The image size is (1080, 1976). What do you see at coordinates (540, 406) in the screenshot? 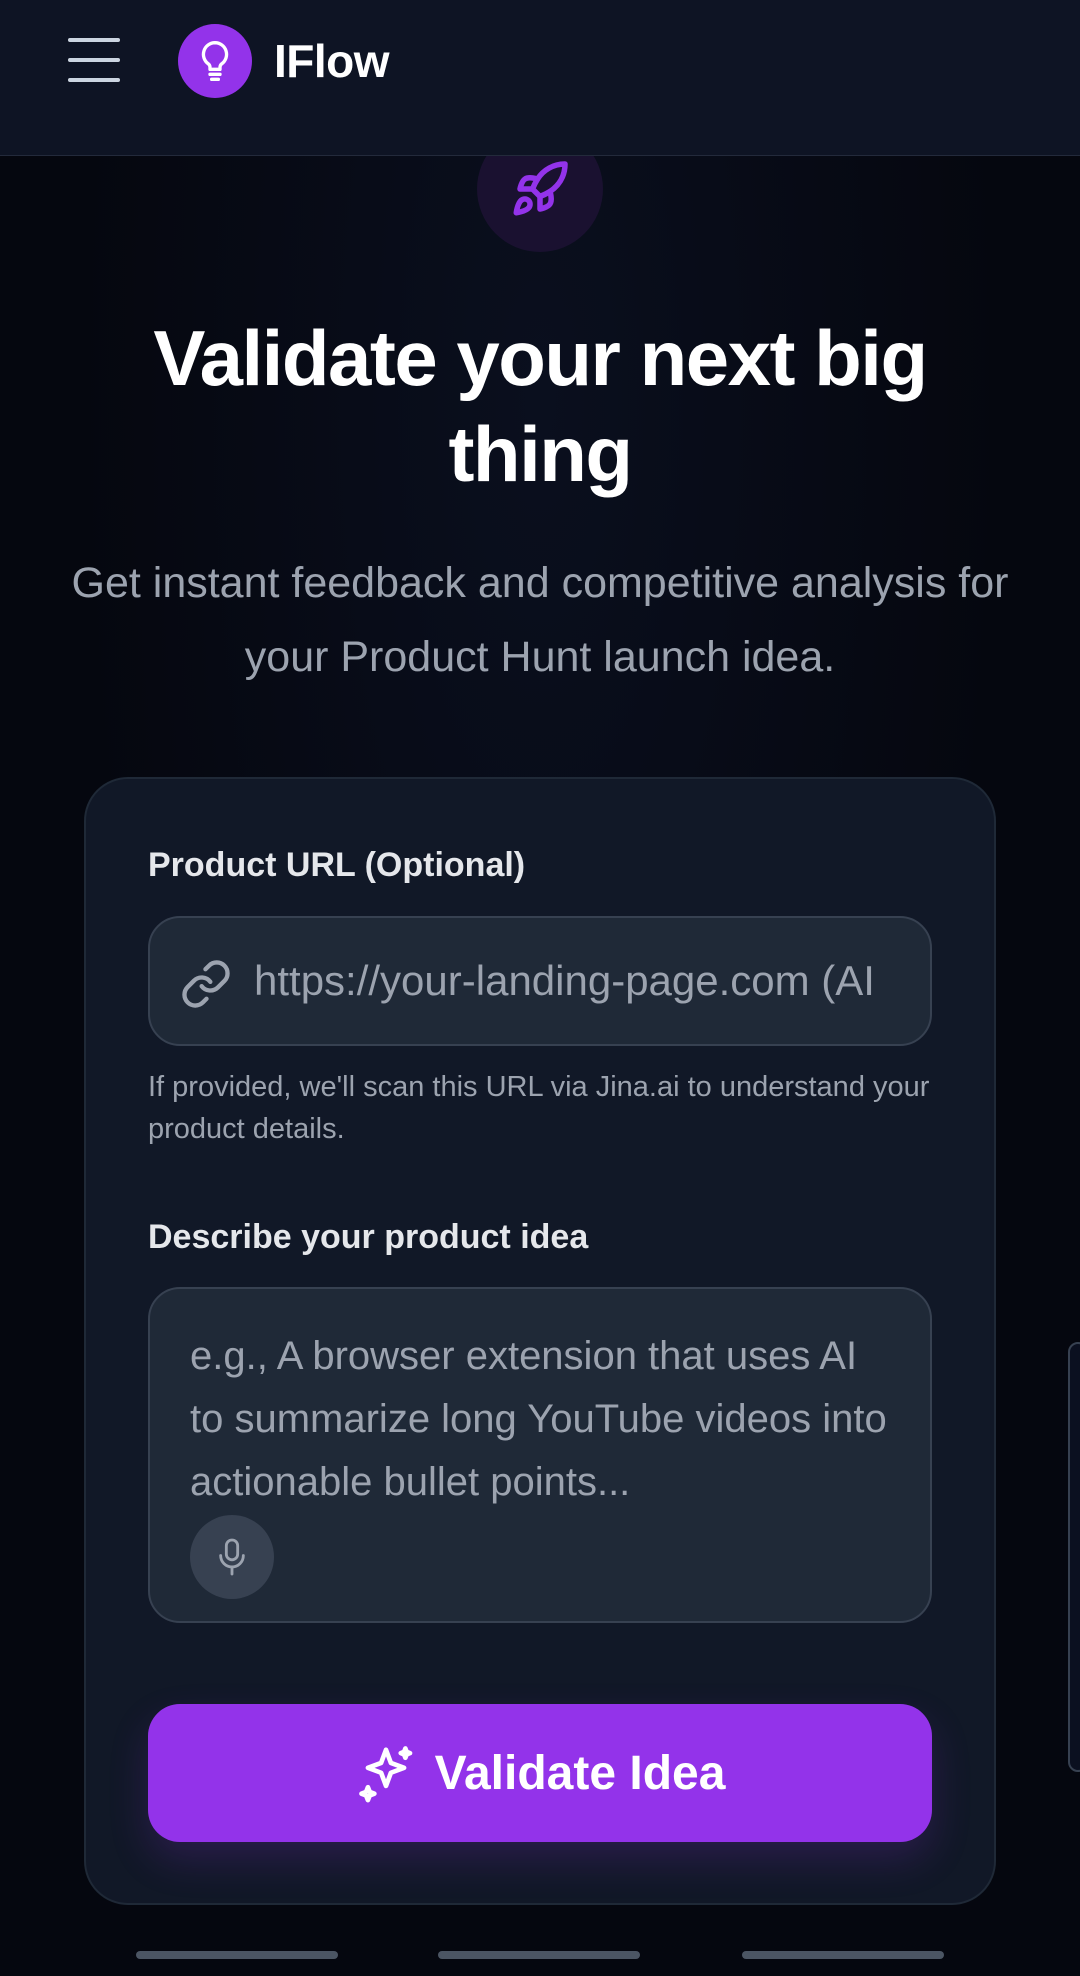
I see `page-title: Validate your next big thing` at bounding box center [540, 406].